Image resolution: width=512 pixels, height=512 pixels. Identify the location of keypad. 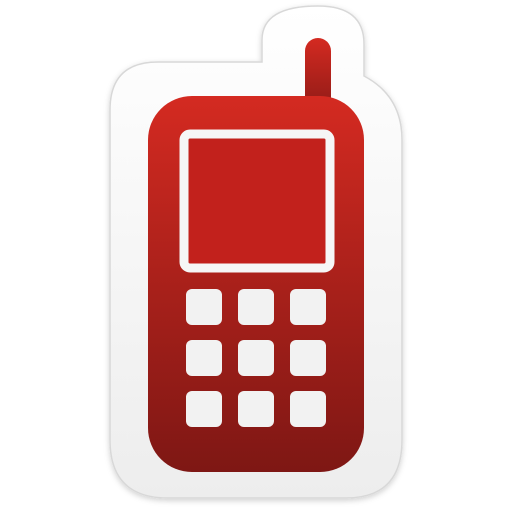
(256, 358).